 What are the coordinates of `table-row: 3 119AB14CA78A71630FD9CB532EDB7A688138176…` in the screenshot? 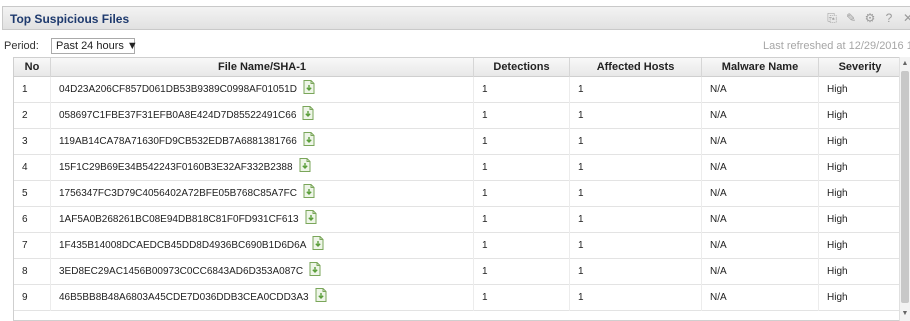 It's located at (457, 142).